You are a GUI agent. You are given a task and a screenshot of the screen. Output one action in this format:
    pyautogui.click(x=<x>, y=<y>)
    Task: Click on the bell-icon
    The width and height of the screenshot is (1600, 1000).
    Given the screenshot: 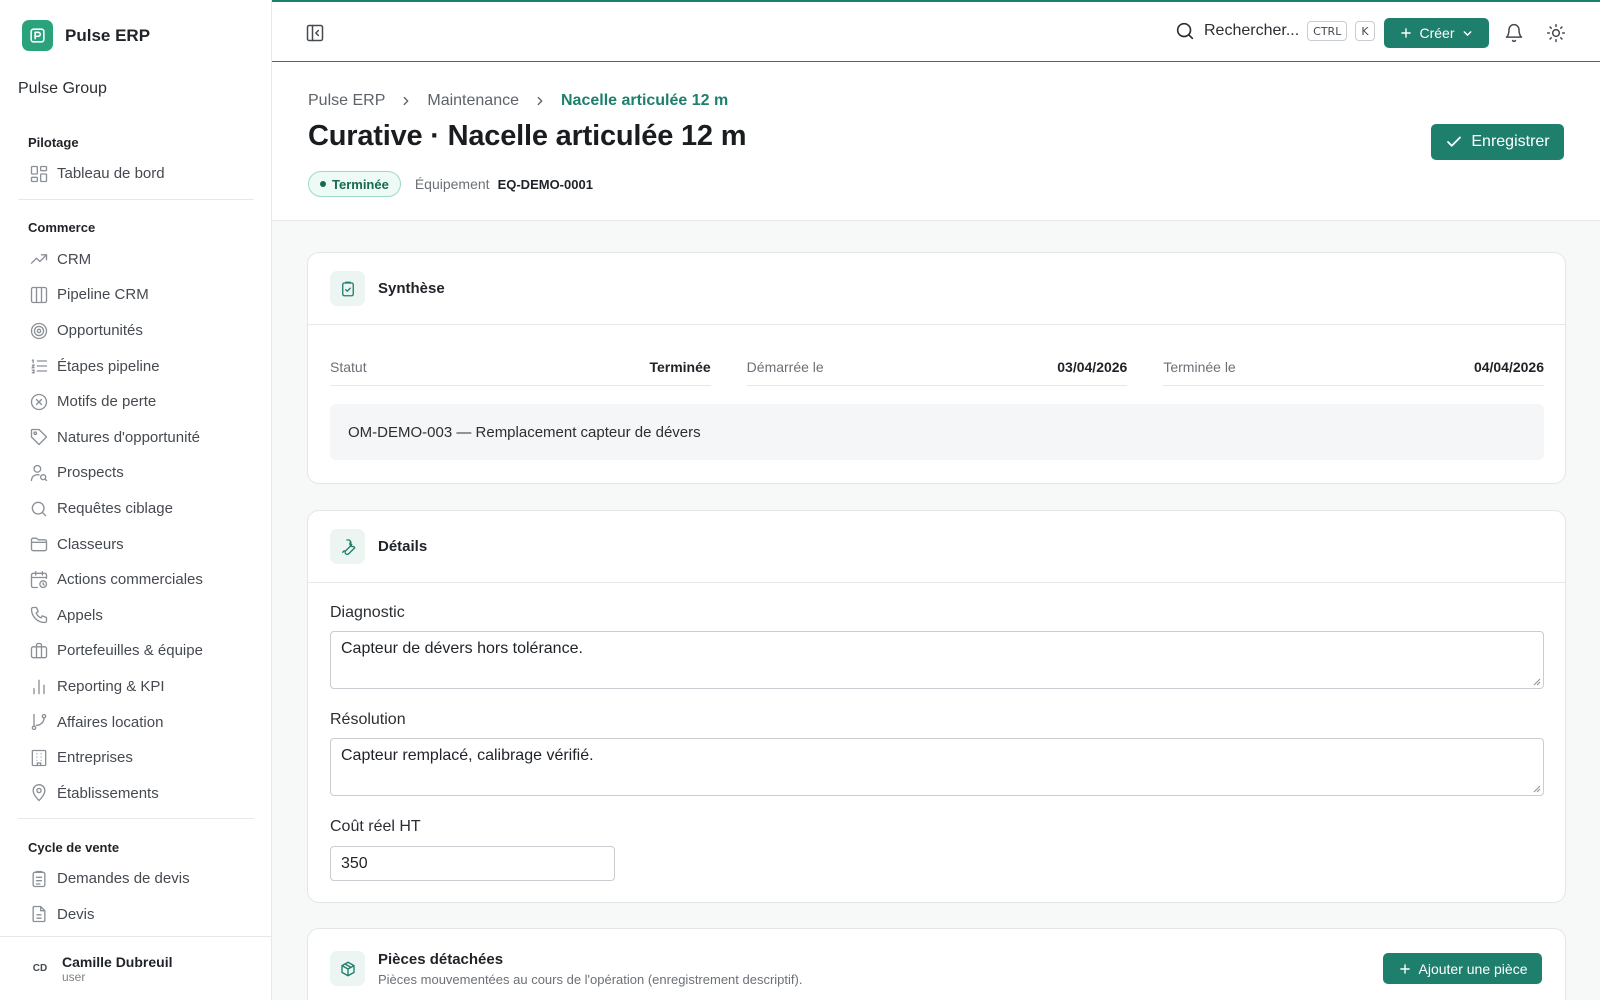 What is the action you would take?
    pyautogui.click(x=1514, y=33)
    